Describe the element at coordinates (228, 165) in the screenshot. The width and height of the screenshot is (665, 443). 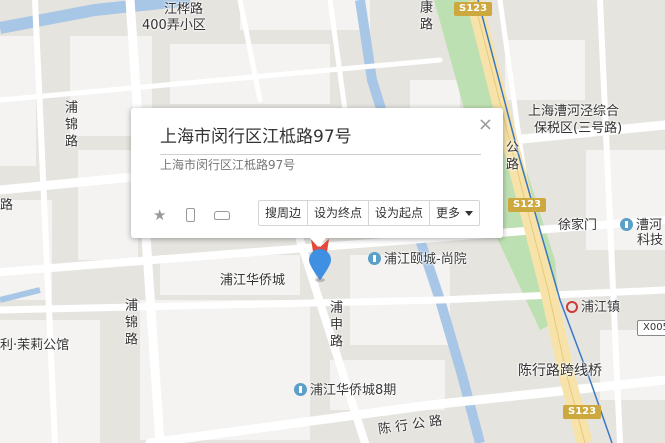
I see `info-subtitle: 上海市闵行区江柢路97号` at that location.